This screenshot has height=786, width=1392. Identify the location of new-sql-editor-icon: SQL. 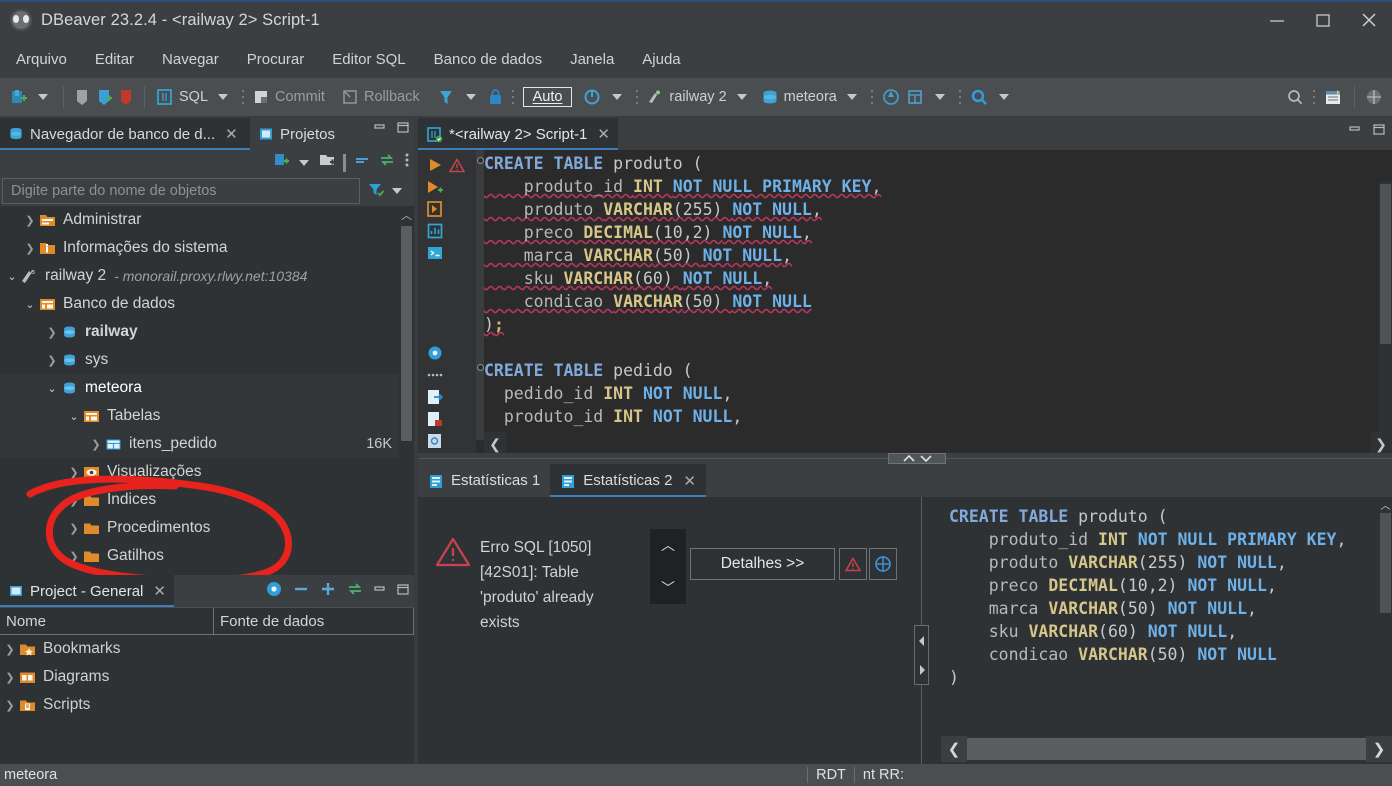
(181, 97).